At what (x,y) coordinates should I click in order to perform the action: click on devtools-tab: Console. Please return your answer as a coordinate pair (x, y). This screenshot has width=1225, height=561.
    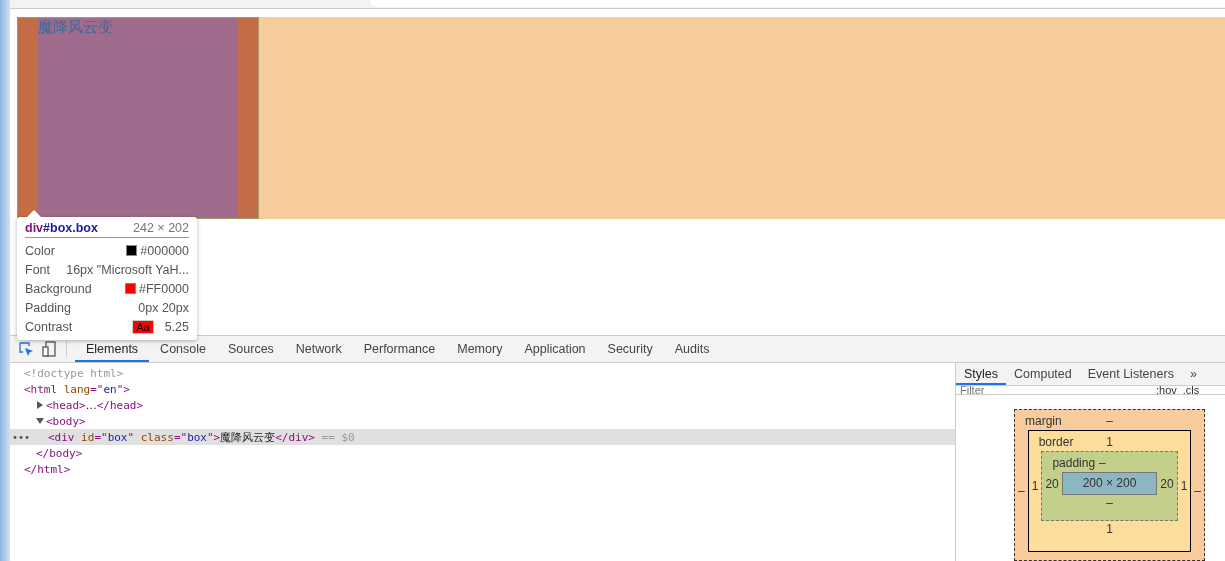
    Looking at the image, I should click on (183, 349).